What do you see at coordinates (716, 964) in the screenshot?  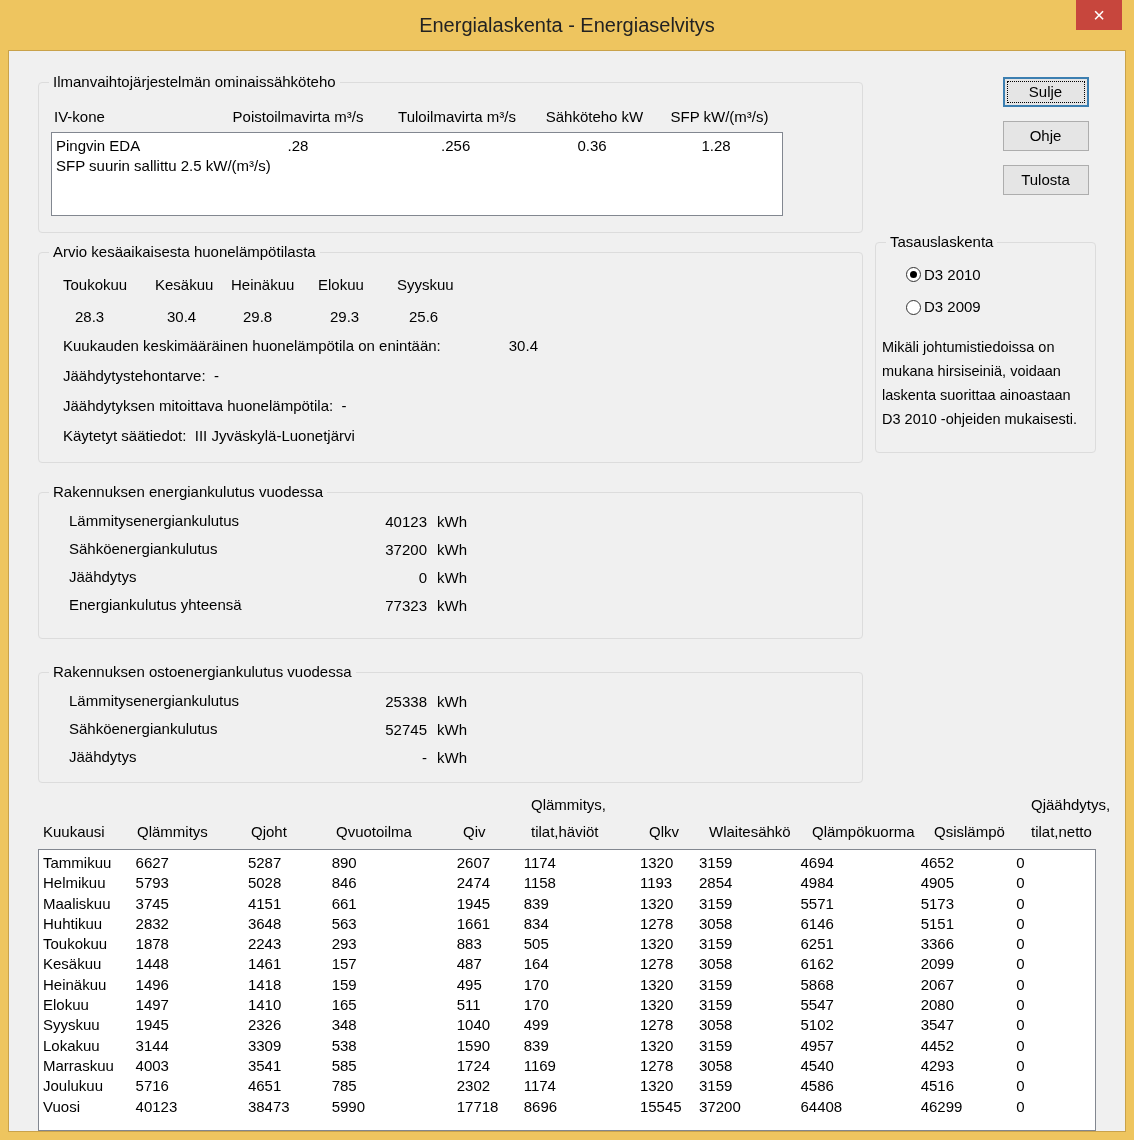 I see `table-cell-text: 3058` at bounding box center [716, 964].